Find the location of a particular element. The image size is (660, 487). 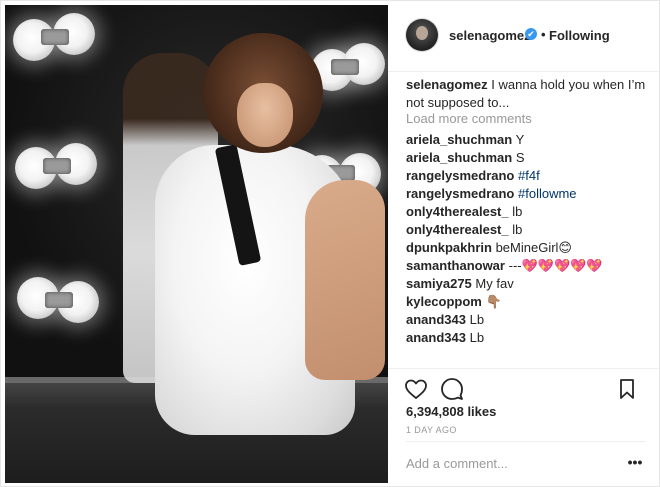

comment-username: samanthanowar is located at coordinates (455, 265).